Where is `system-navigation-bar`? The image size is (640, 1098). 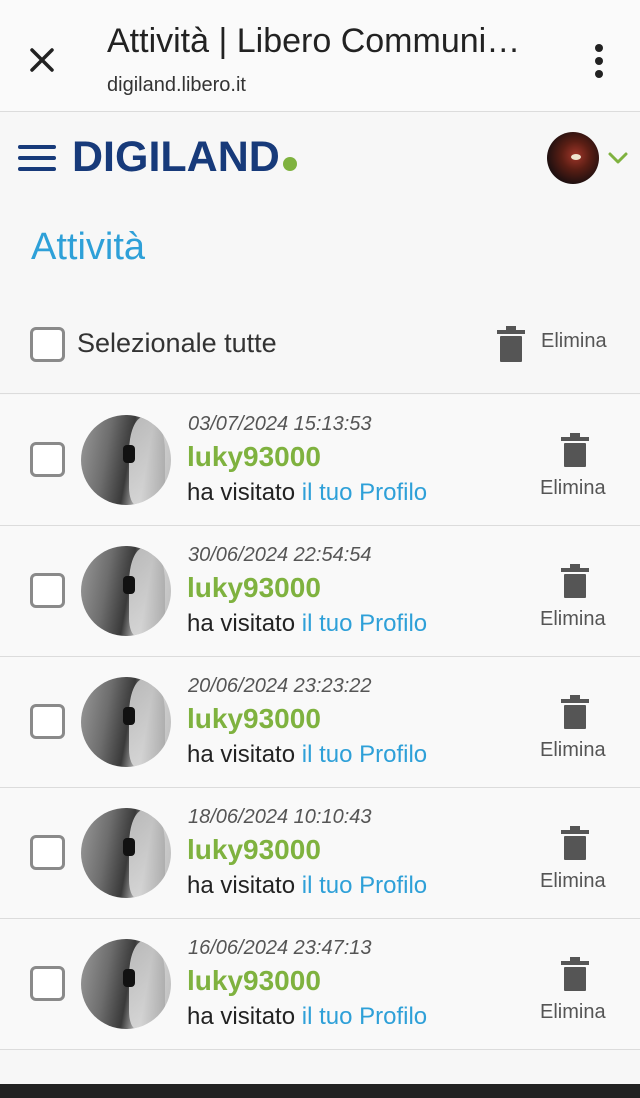 system-navigation-bar is located at coordinates (320, 1091).